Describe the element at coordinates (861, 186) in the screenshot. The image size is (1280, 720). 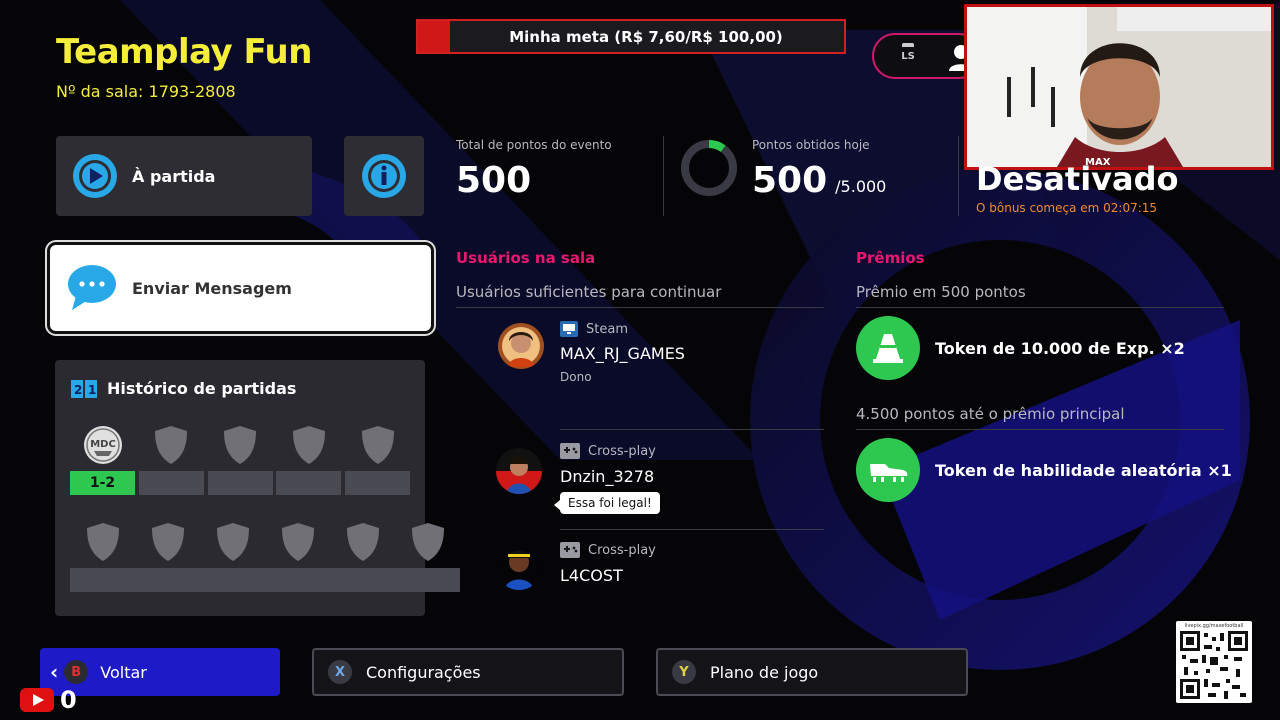
I see `today-max: /5.000` at that location.